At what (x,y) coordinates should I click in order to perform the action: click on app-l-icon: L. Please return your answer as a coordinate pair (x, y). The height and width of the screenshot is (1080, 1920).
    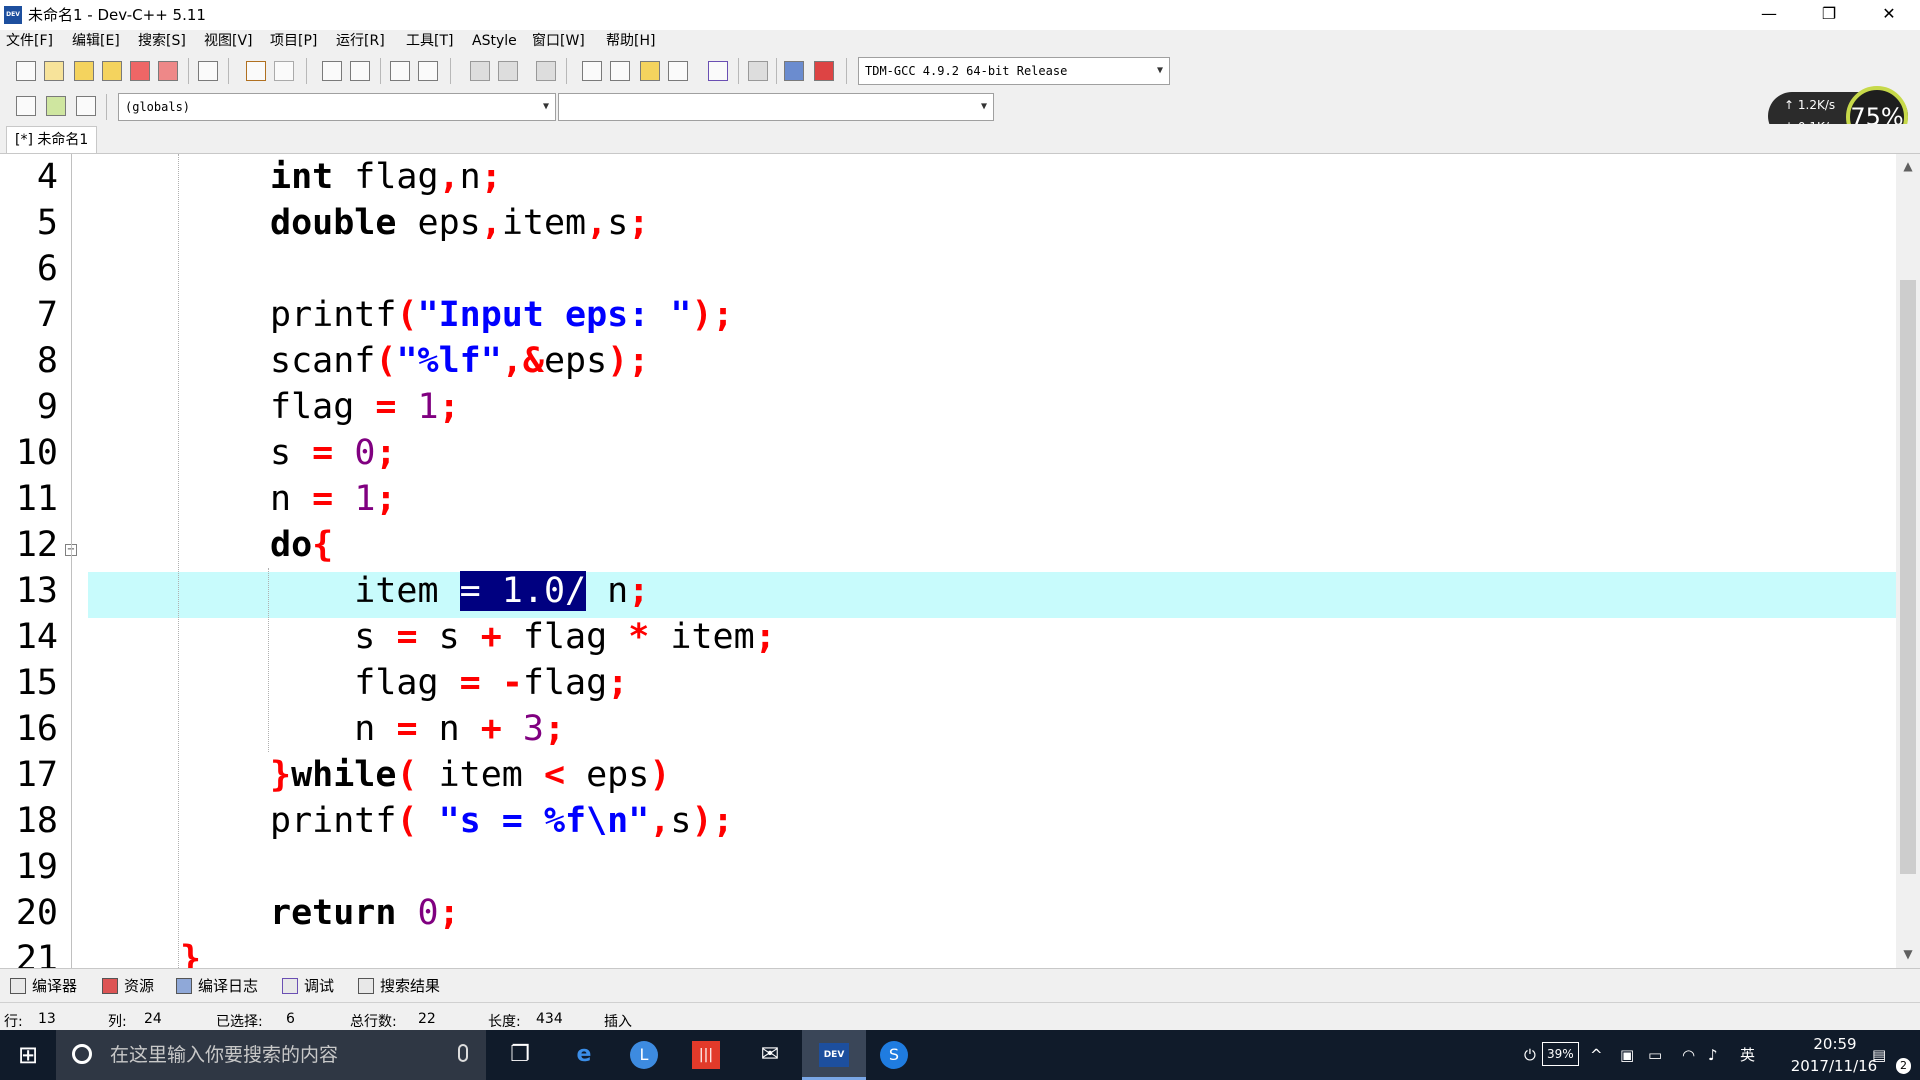
    Looking at the image, I should click on (644, 1055).